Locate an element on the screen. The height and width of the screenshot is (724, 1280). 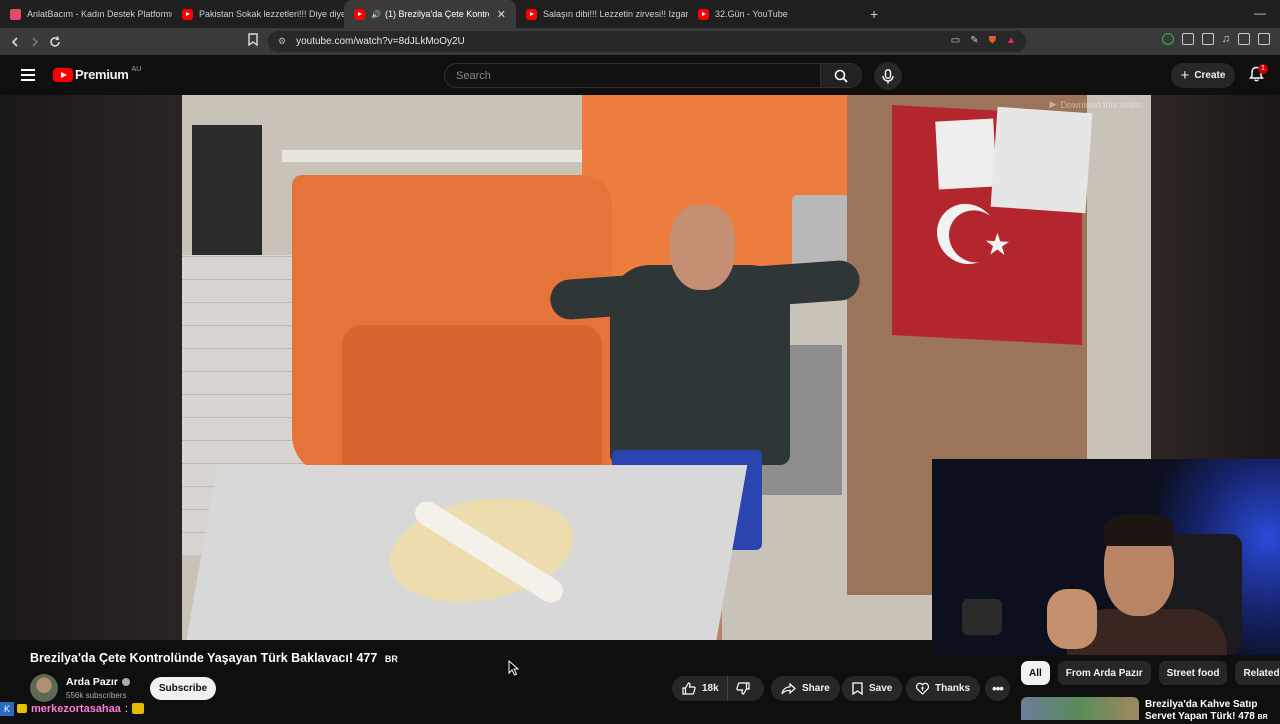
site-settings-icon: ⚙ is located at coordinates (282, 41).